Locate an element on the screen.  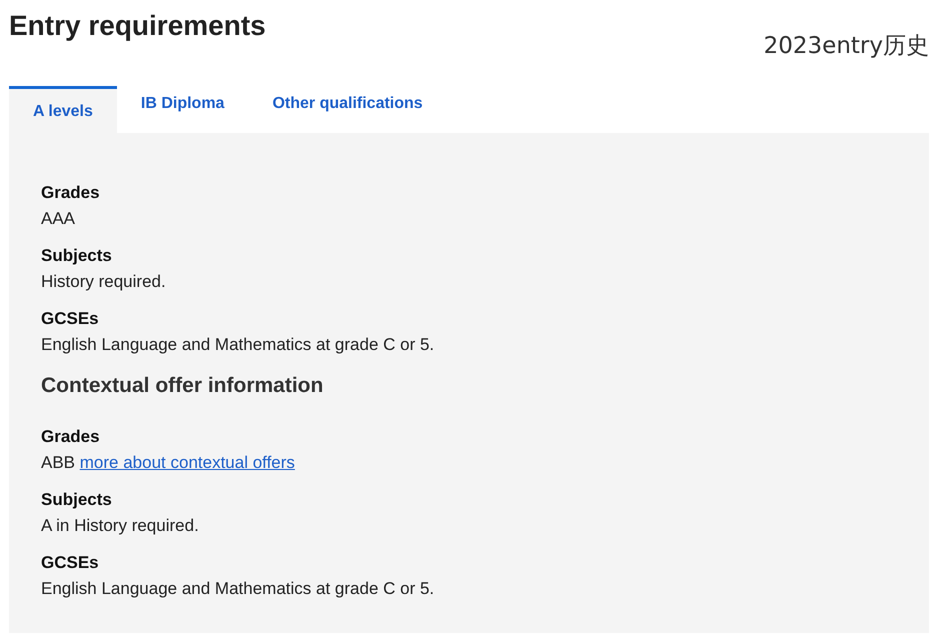
caption: 2023entry历史 is located at coordinates (846, 46).